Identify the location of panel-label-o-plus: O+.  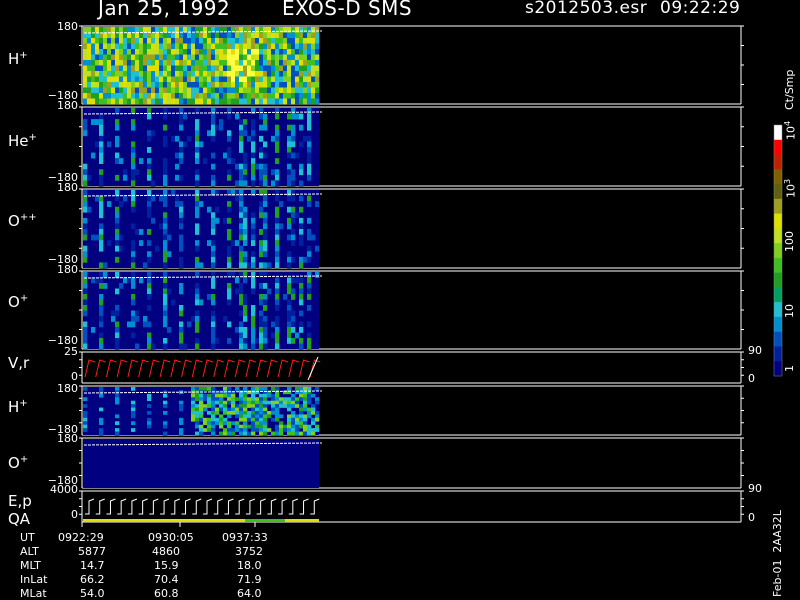
(18, 302).